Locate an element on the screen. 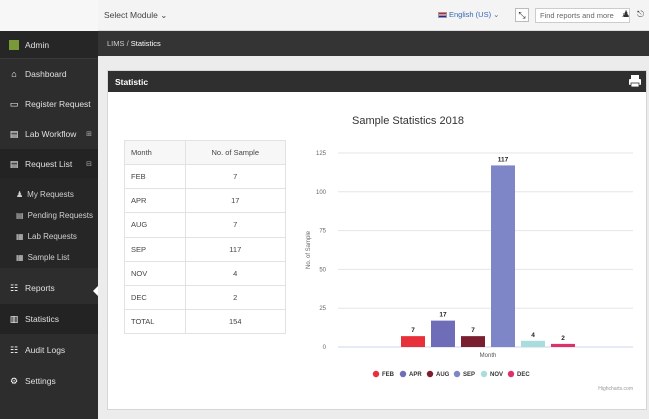 This screenshot has height=419, width=649. sidebar-item-label: Settings is located at coordinates (40, 381).